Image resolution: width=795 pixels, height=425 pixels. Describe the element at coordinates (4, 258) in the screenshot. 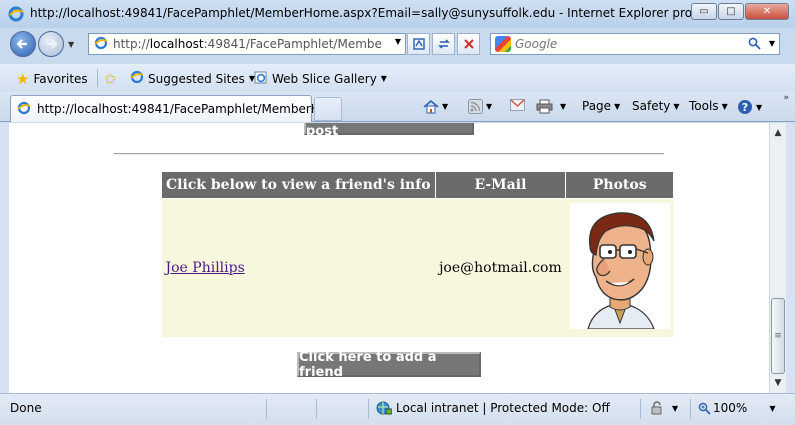

I see `left-frame-edge` at that location.